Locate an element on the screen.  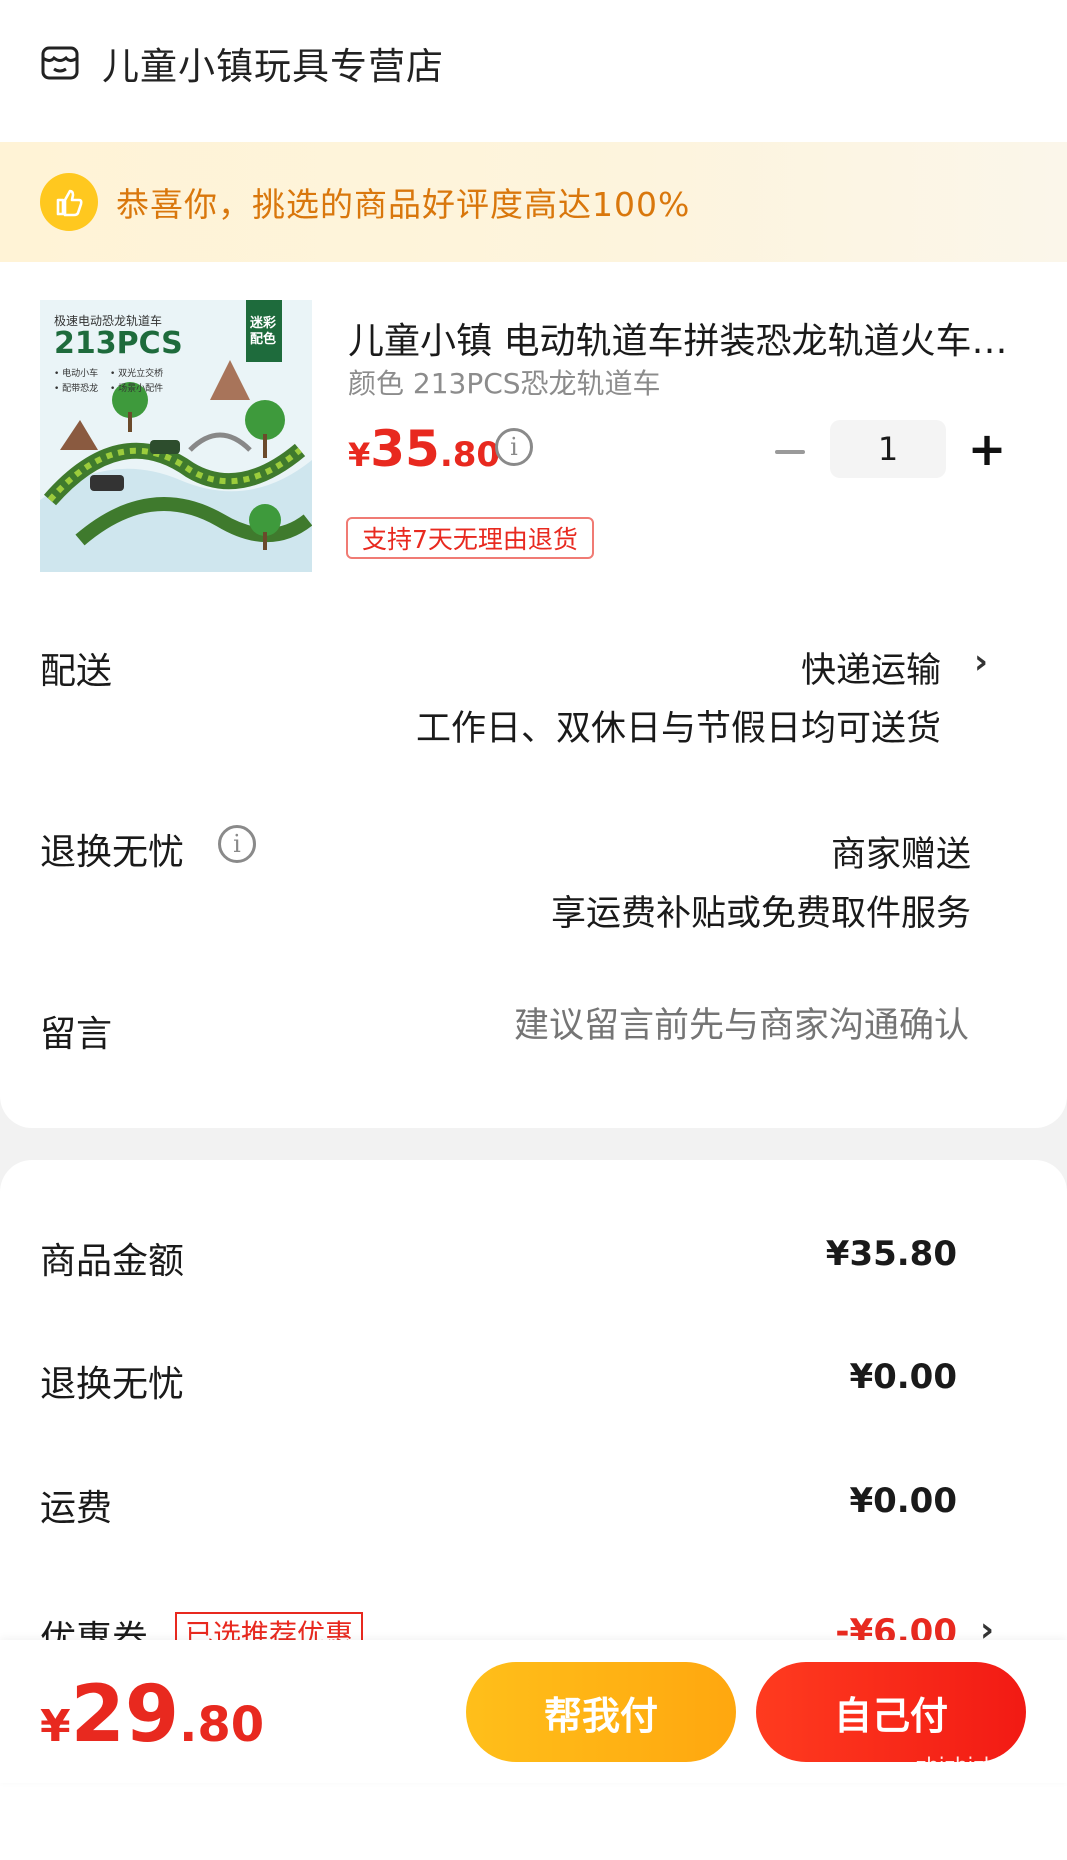
return-service-label: 退换无忧 is located at coordinates (112, 852).